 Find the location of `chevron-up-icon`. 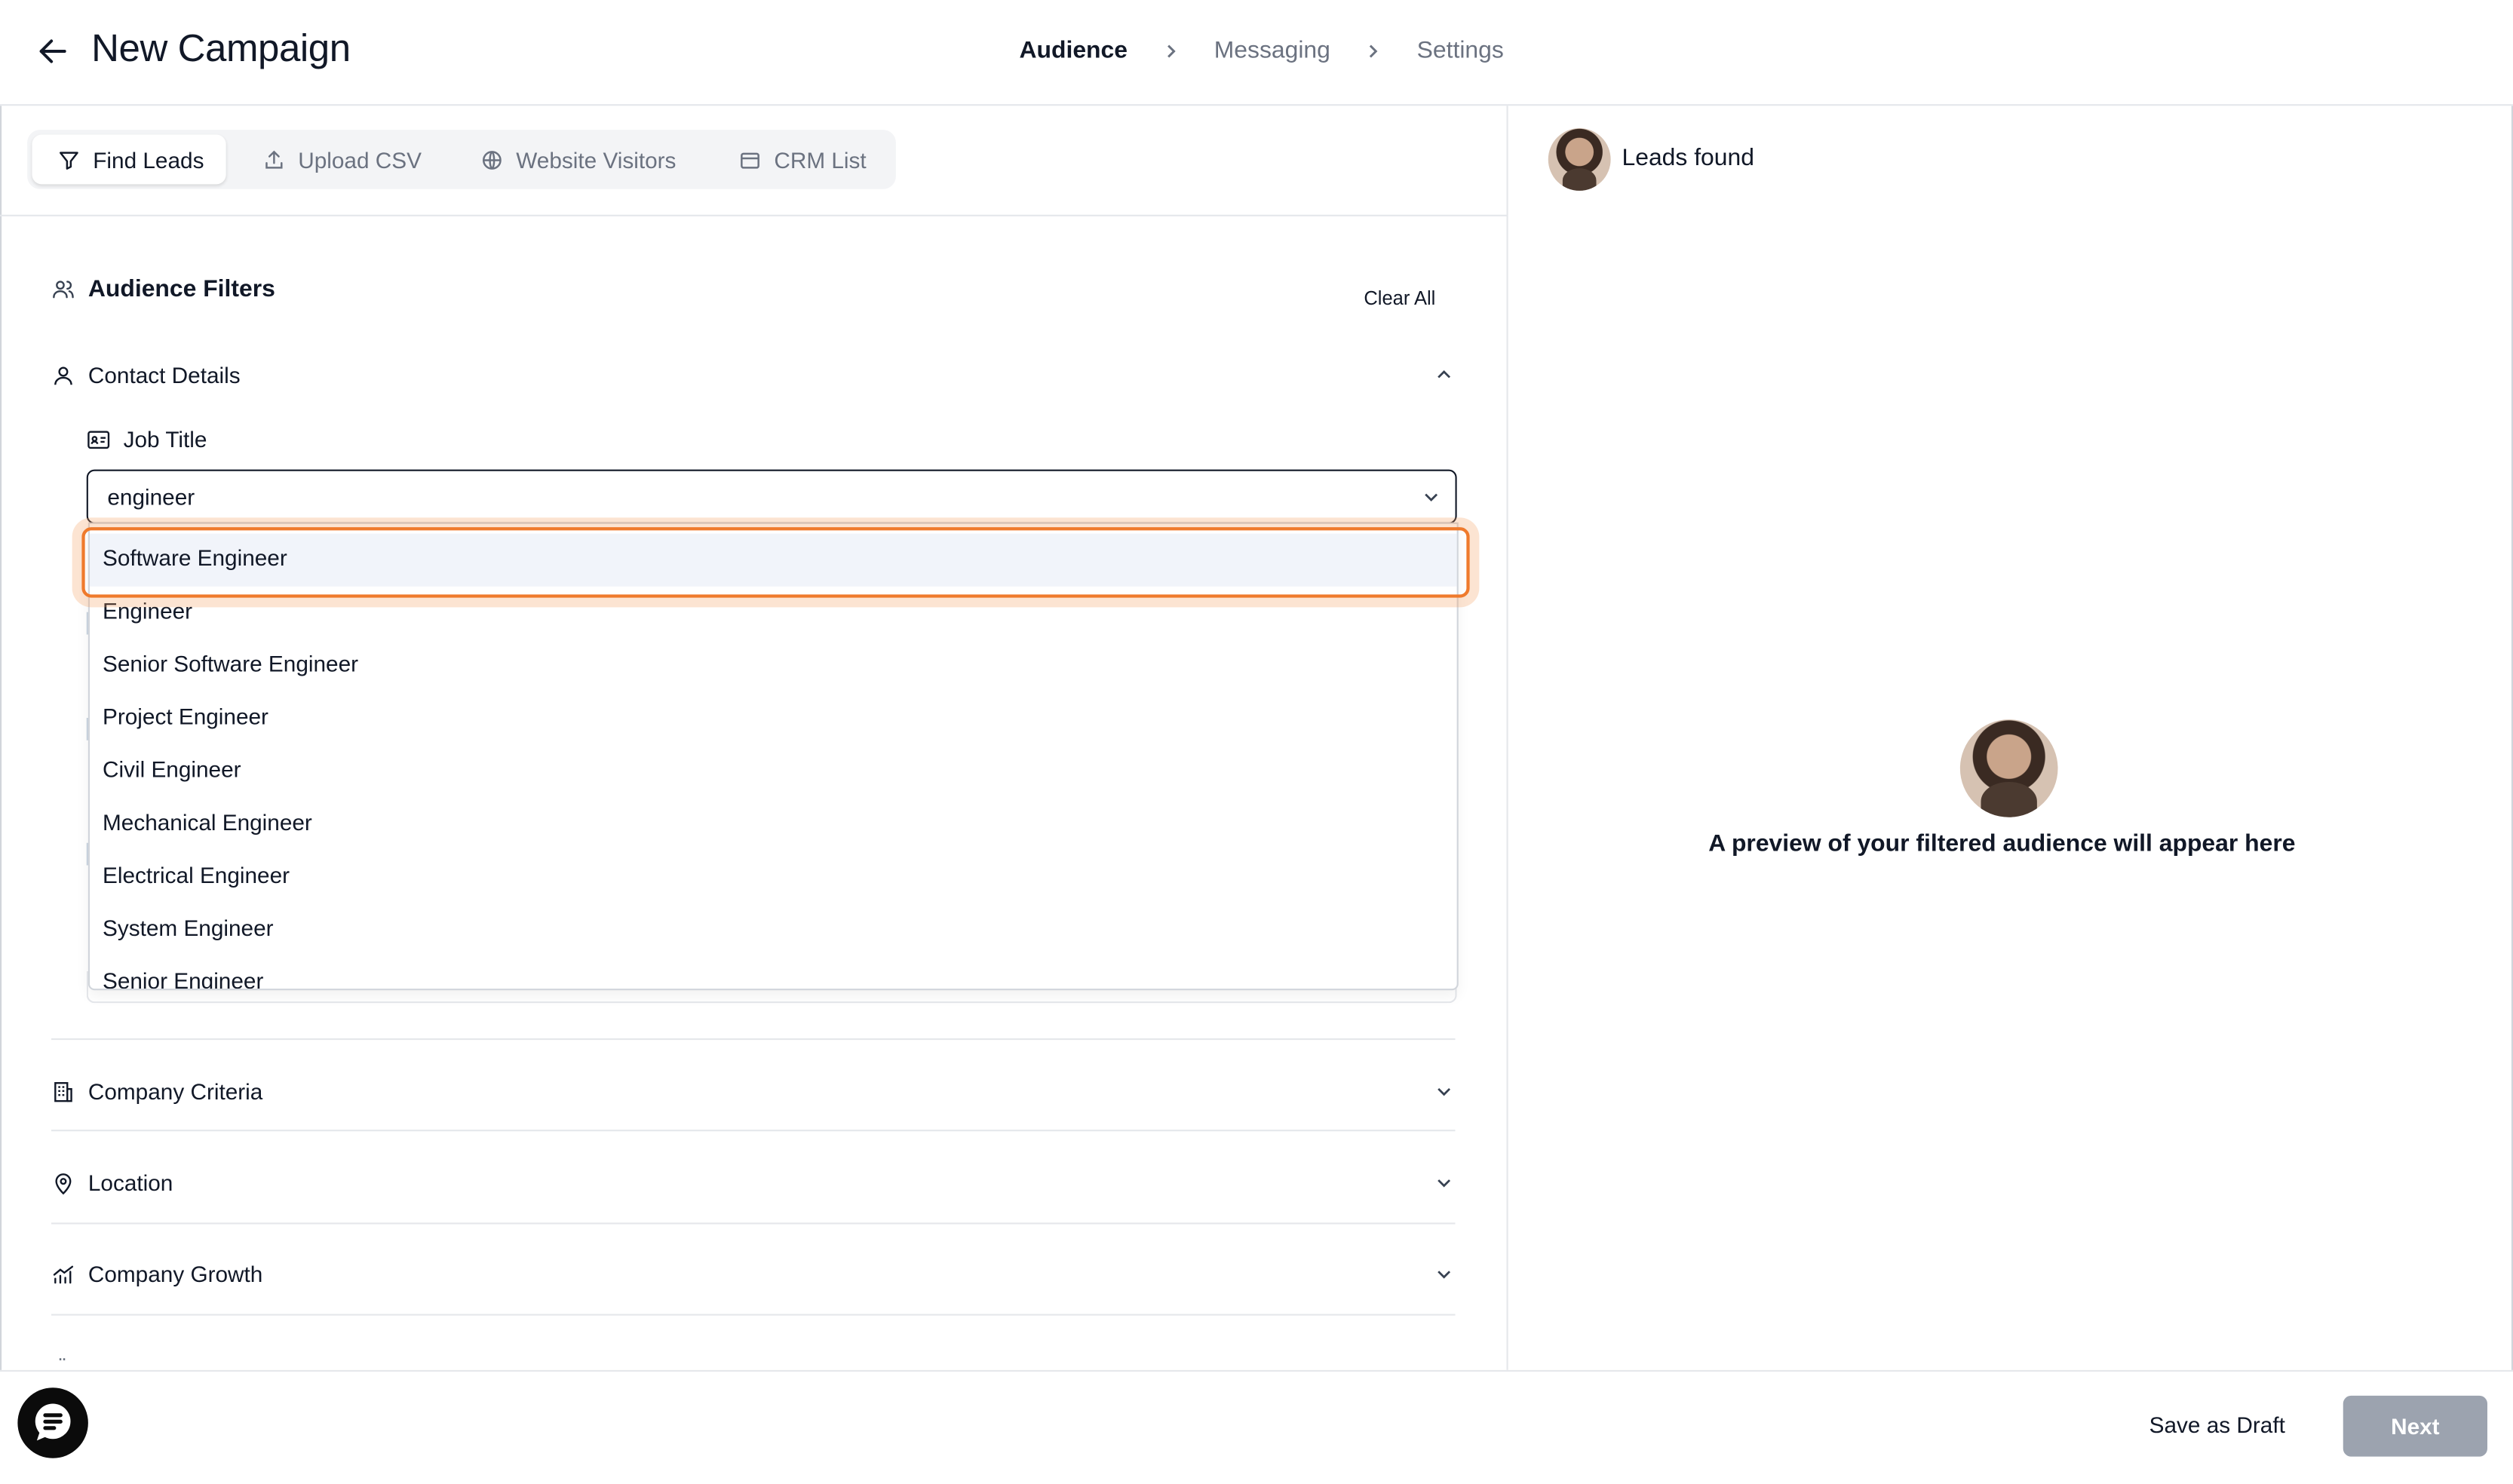

chevron-up-icon is located at coordinates (1444, 374).